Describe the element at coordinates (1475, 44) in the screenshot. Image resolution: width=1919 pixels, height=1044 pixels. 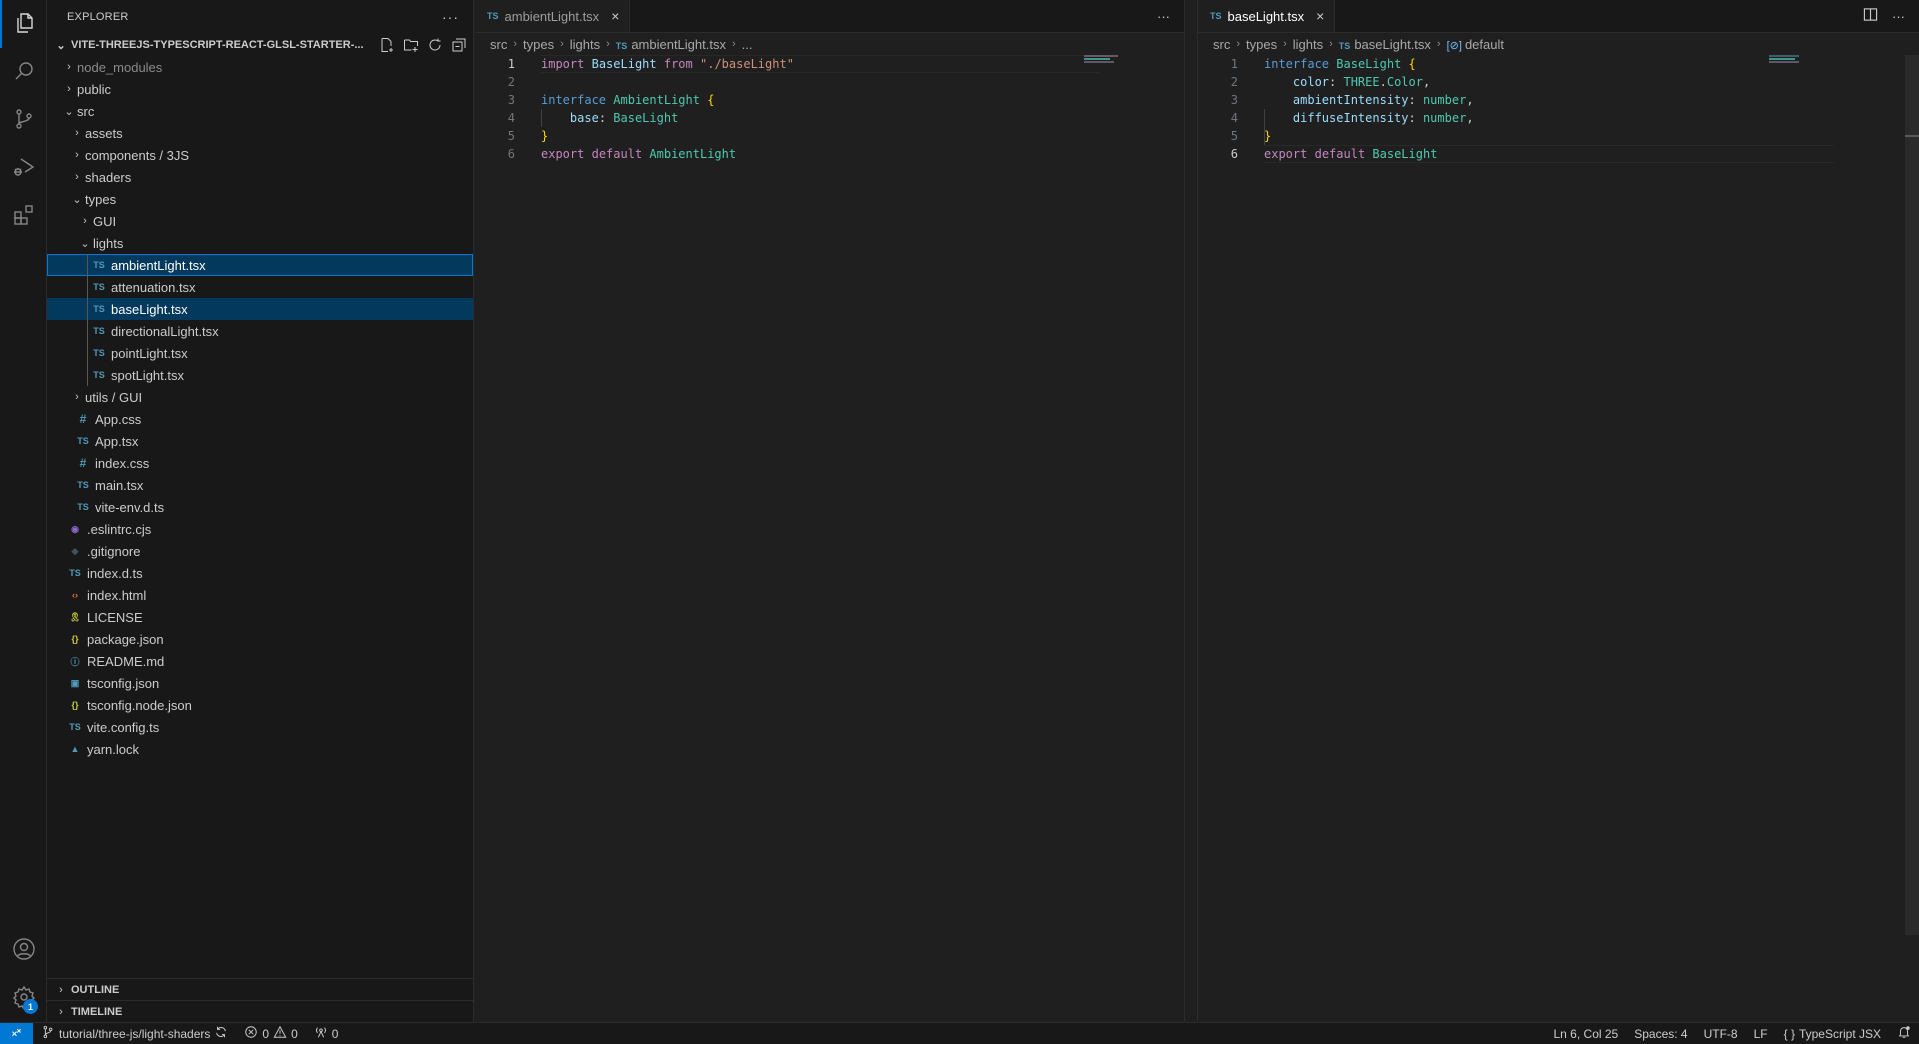
I see `breadcrumb-item: [⊘] default` at that location.